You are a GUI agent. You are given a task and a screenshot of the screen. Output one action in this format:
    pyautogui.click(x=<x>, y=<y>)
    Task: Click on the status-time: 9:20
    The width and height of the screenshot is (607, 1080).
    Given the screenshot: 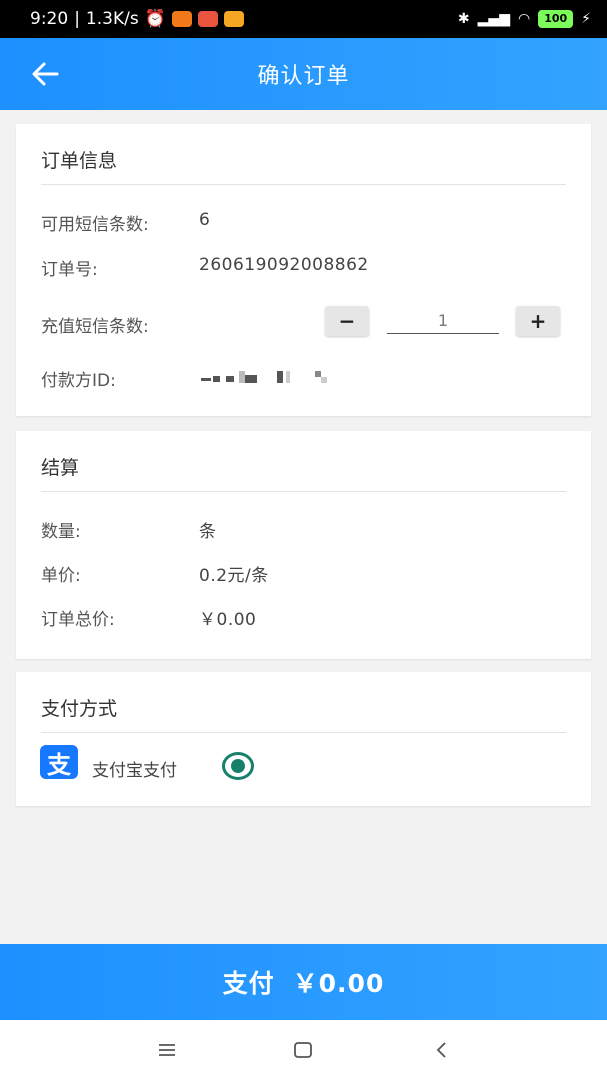 What is the action you would take?
    pyautogui.click(x=49, y=19)
    